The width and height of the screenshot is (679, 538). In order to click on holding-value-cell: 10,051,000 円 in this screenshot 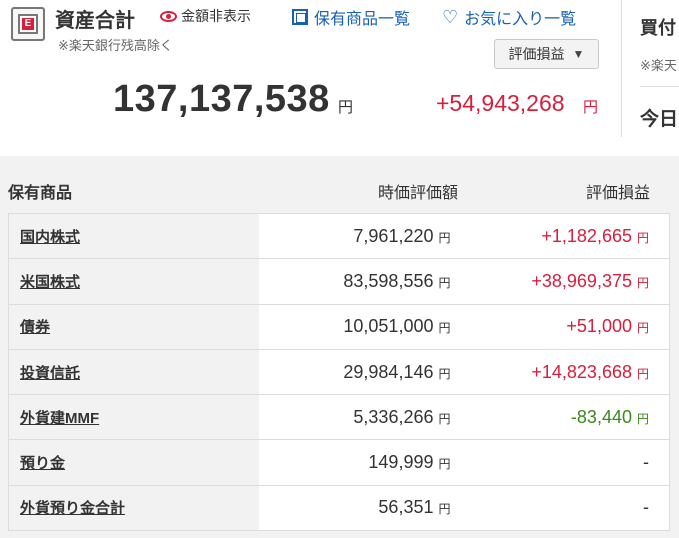, I will do `click(361, 327)`.